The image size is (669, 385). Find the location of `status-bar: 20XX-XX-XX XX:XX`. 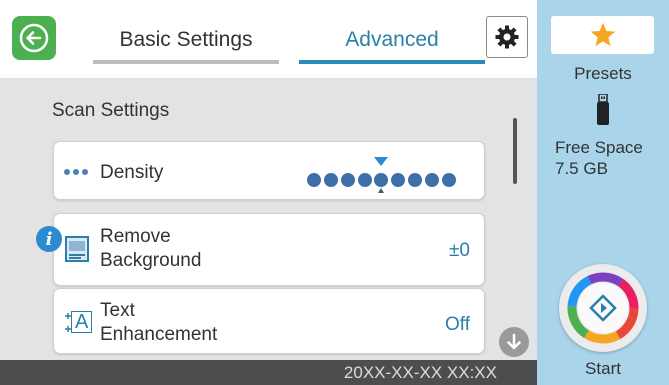

status-bar: 20XX-XX-XX XX:XX is located at coordinates (268, 372).